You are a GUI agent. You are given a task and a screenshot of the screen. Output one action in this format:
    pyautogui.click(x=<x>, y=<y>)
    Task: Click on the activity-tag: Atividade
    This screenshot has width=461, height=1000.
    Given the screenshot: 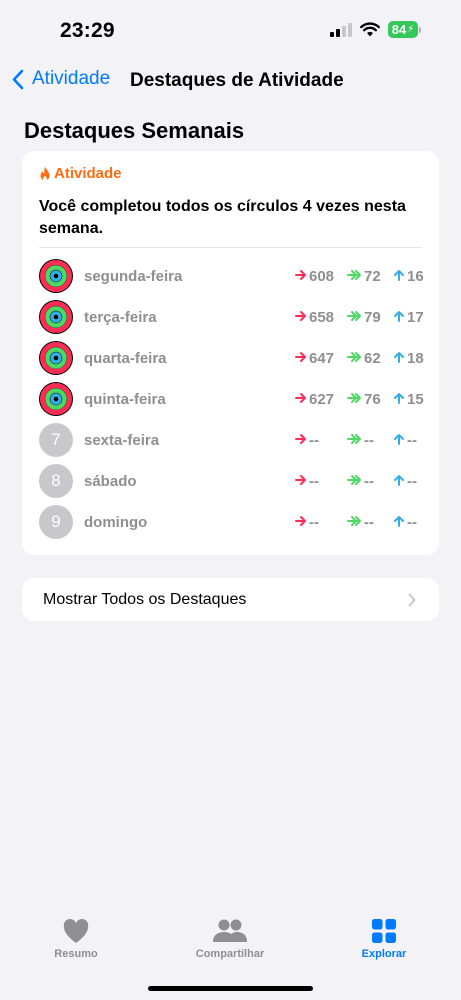 What is the action you would take?
    pyautogui.click(x=80, y=173)
    